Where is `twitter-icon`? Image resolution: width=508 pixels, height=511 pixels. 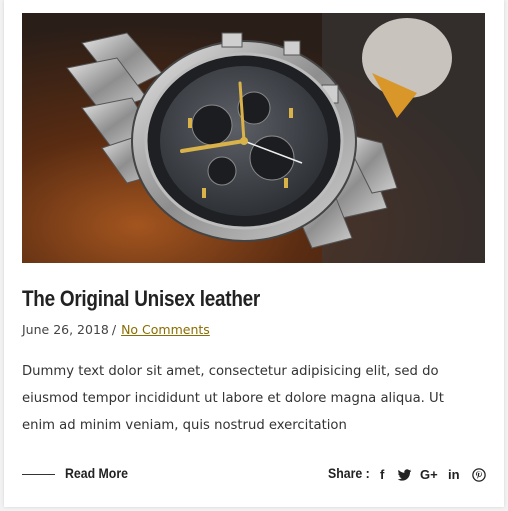 twitter-icon is located at coordinates (404, 475).